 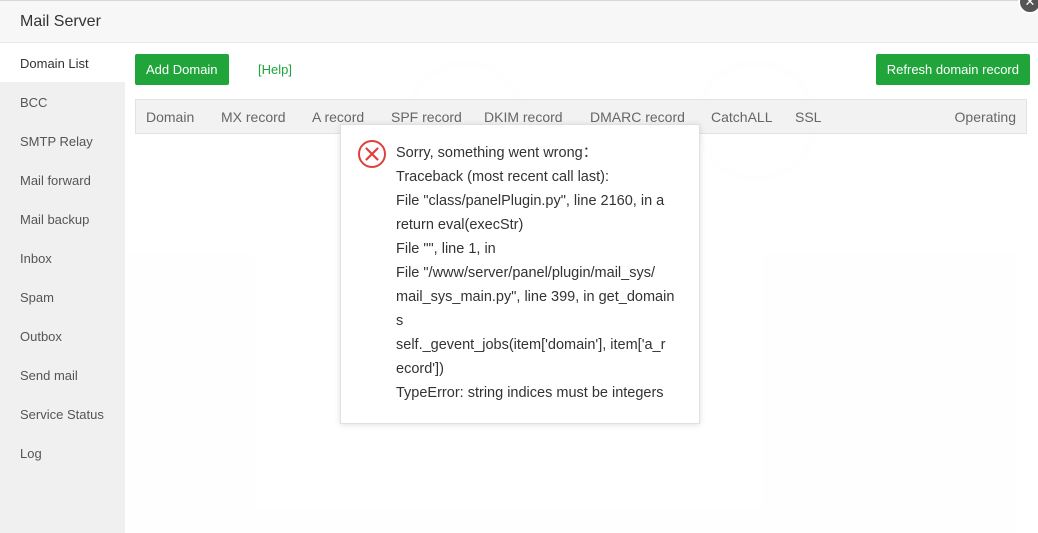 I want to click on sidebar-item-spam: Spam, so click(x=62, y=296).